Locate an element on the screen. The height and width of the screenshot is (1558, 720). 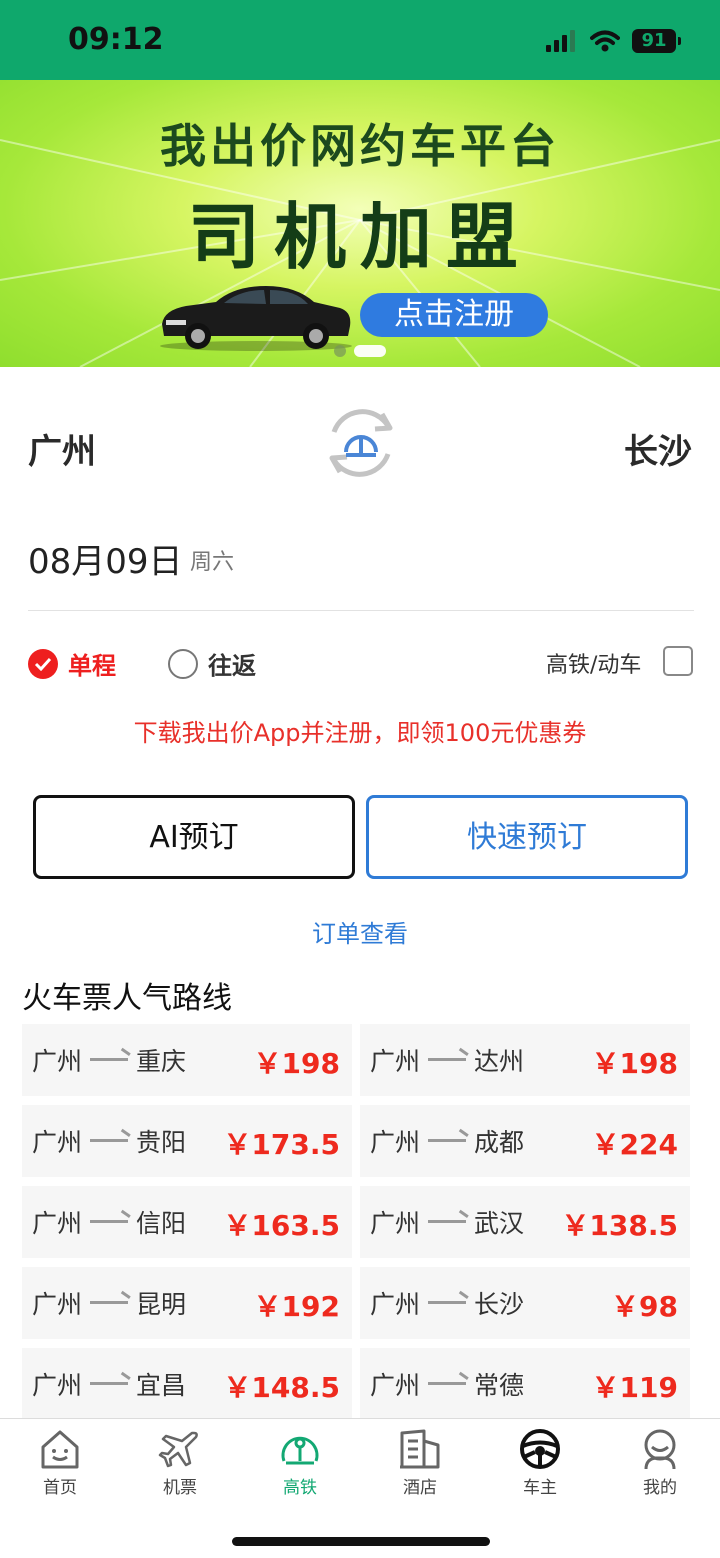
tab-train: 高铁 is located at coordinates (300, 1467).